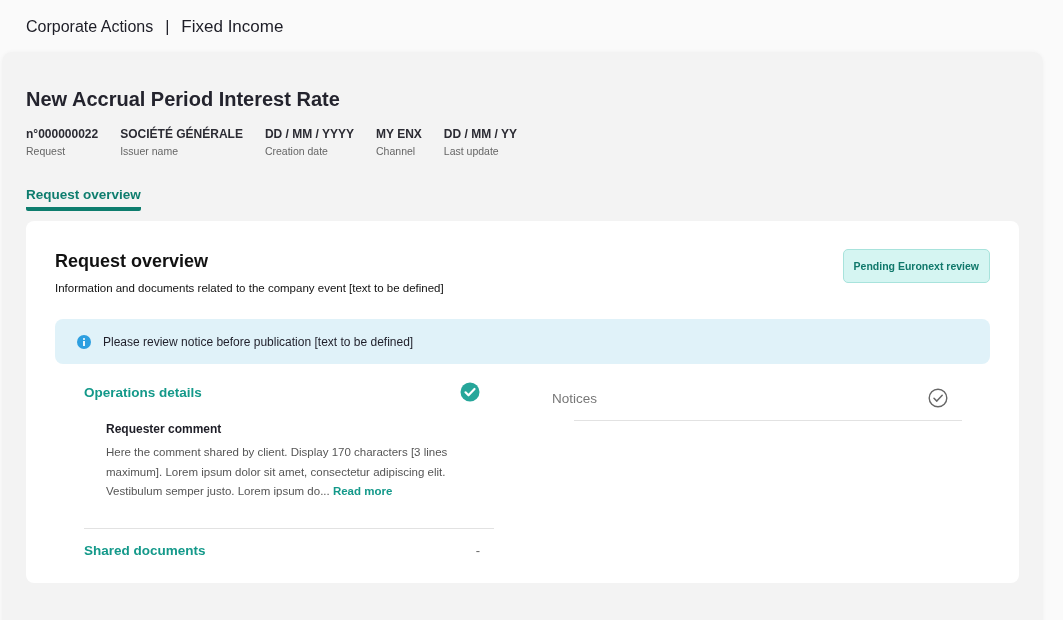  I want to click on comment-text: Here the comment shared by client. Display 170 characters [3 lines maximum]. Lorem ipsum dolor sit amet, consectetur adipiscing elit. Vestibulum semper justo. Lorem ipsum do... Read more, so click(277, 472).